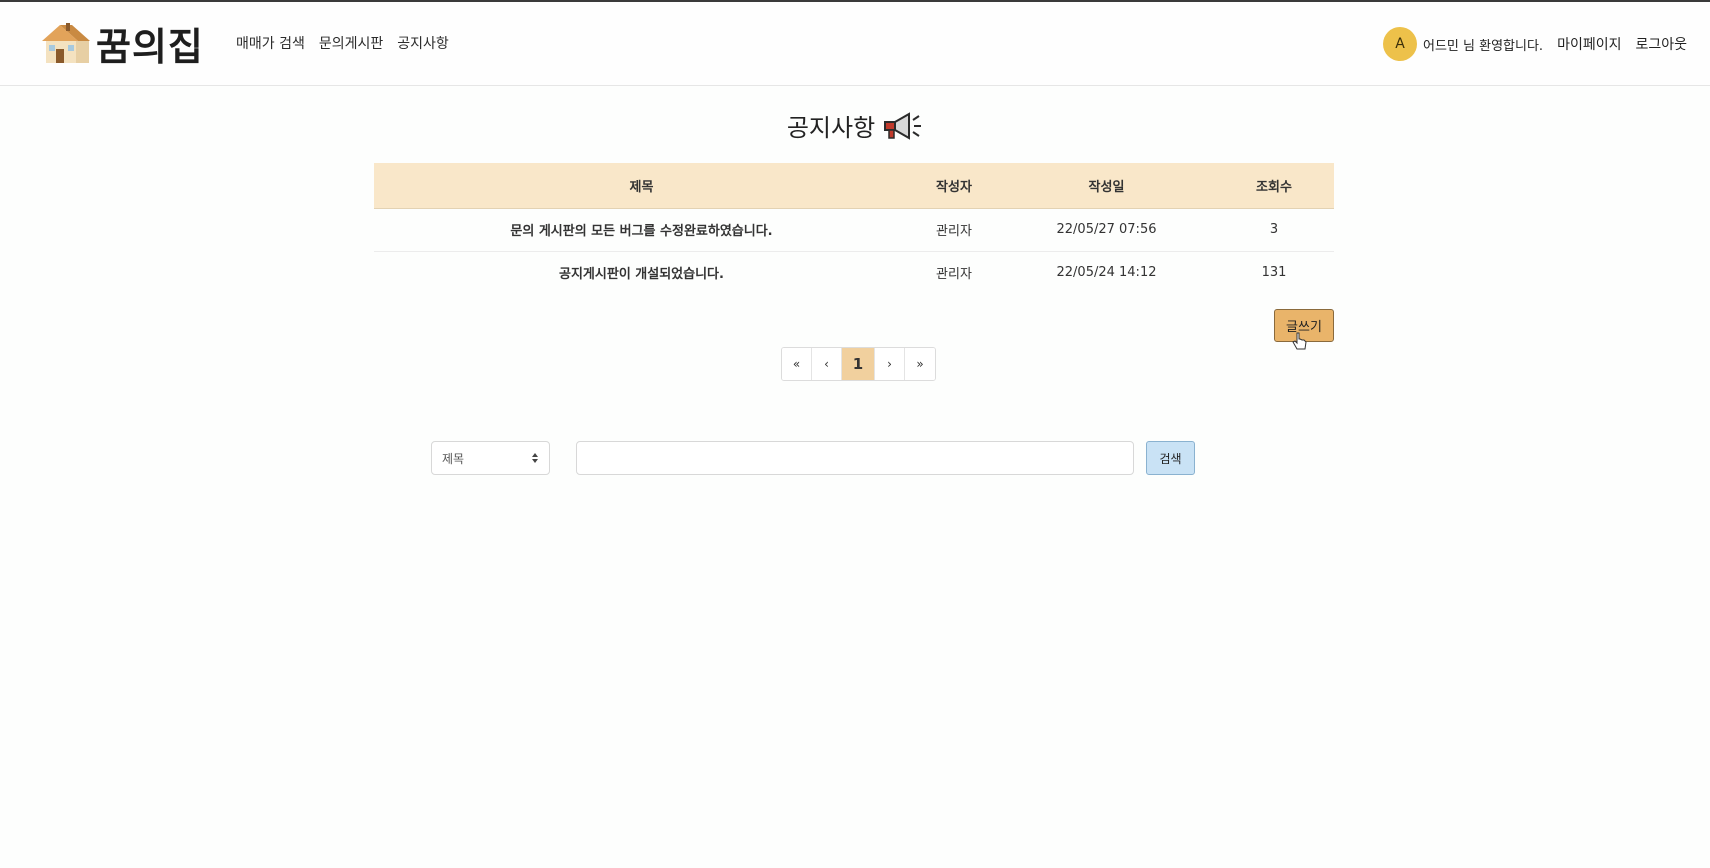 Image resolution: width=1710 pixels, height=868 pixels. I want to click on search-input, so click(855, 458).